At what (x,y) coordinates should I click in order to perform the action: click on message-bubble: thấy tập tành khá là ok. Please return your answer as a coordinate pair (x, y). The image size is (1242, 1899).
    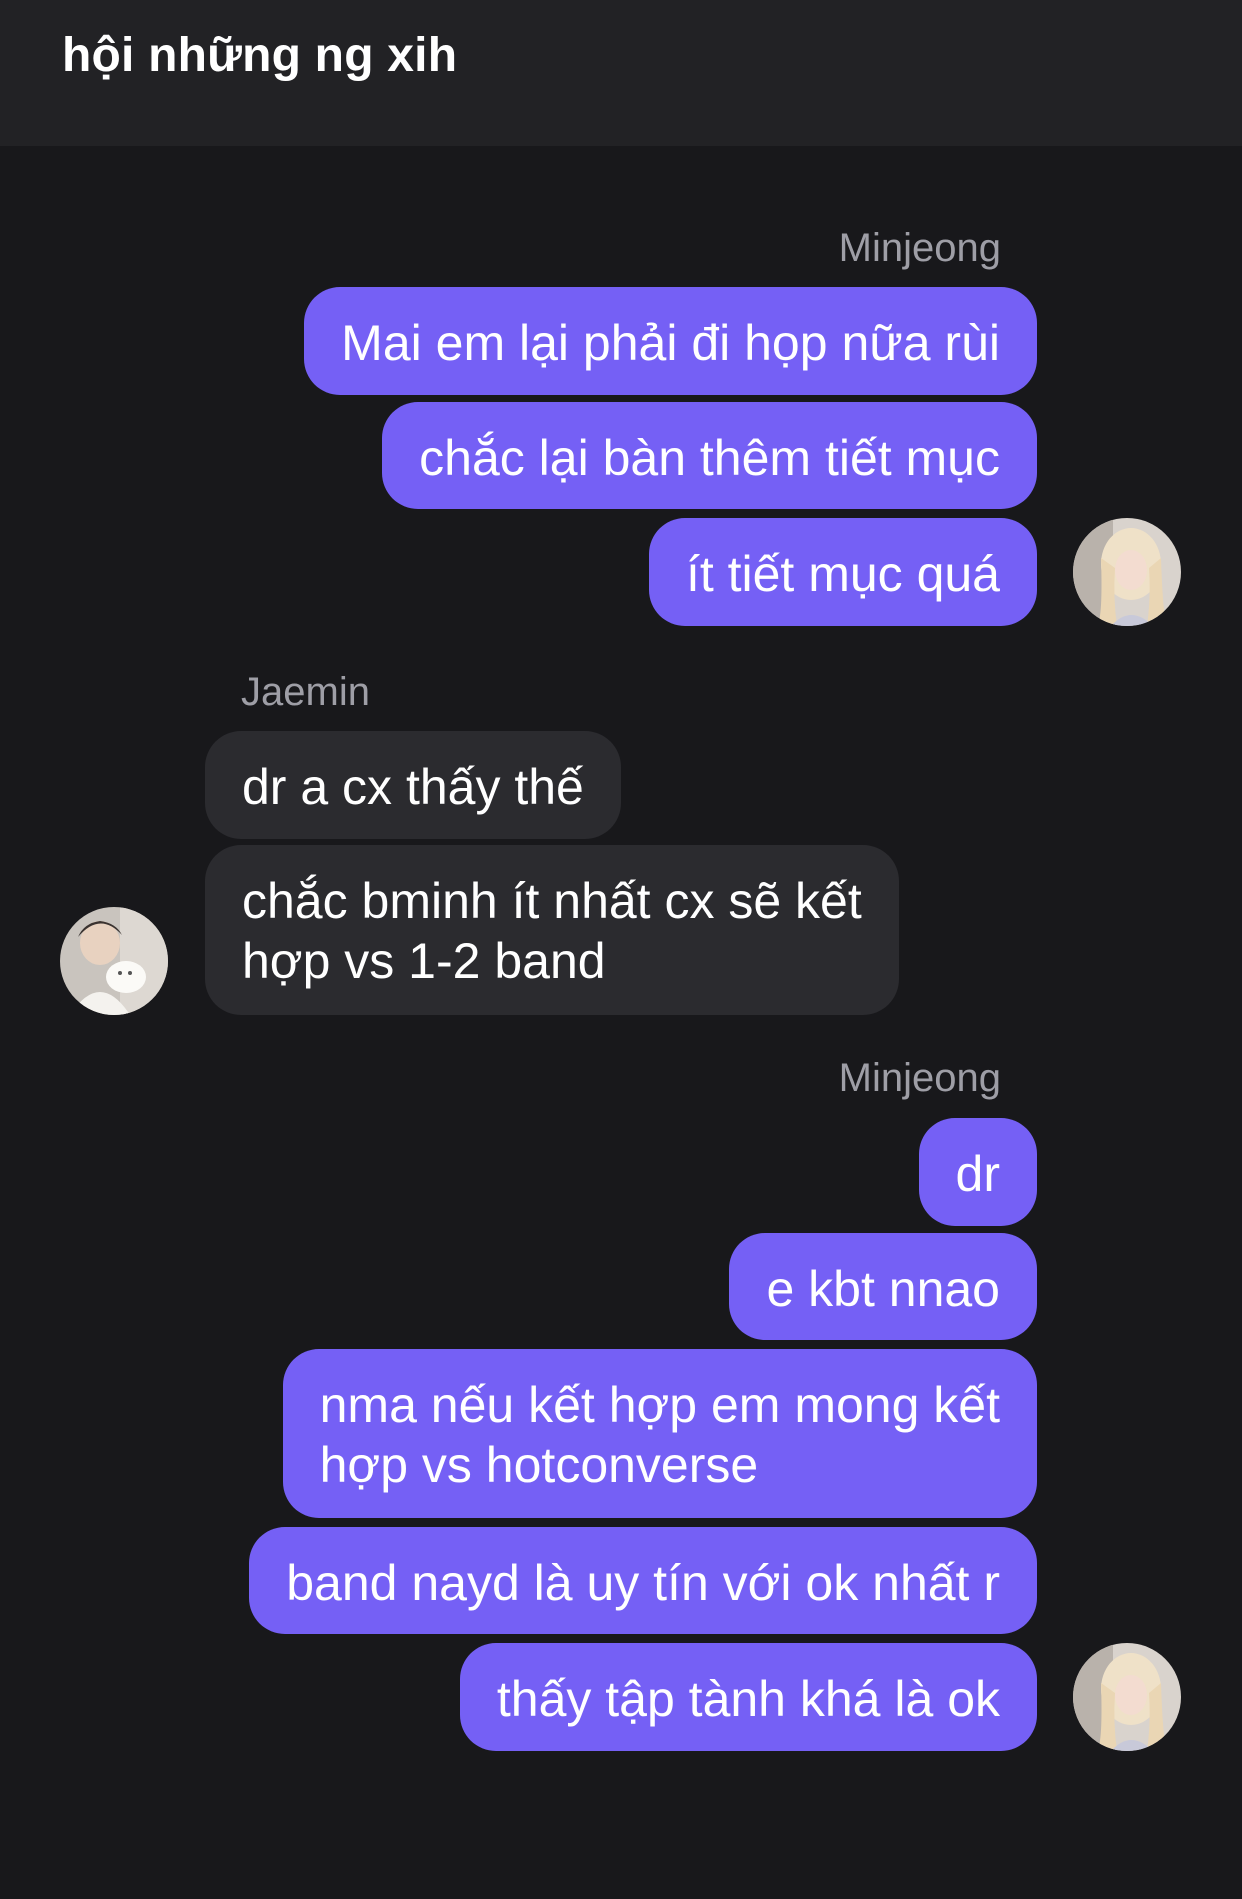
    Looking at the image, I should click on (748, 1697).